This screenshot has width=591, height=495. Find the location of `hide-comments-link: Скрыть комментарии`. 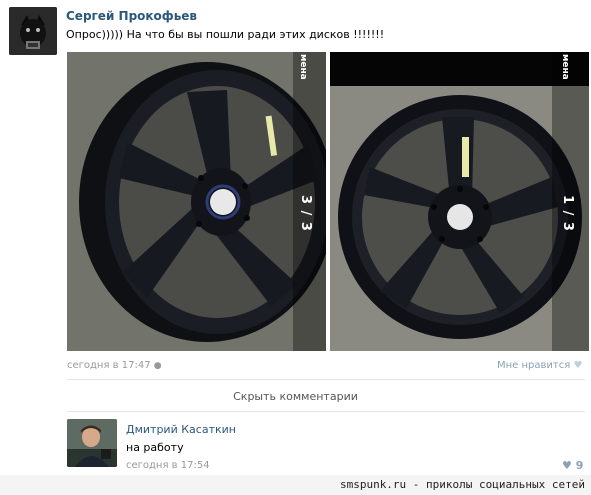

hide-comments-link: Скрыть комментарии is located at coordinates (295, 396).